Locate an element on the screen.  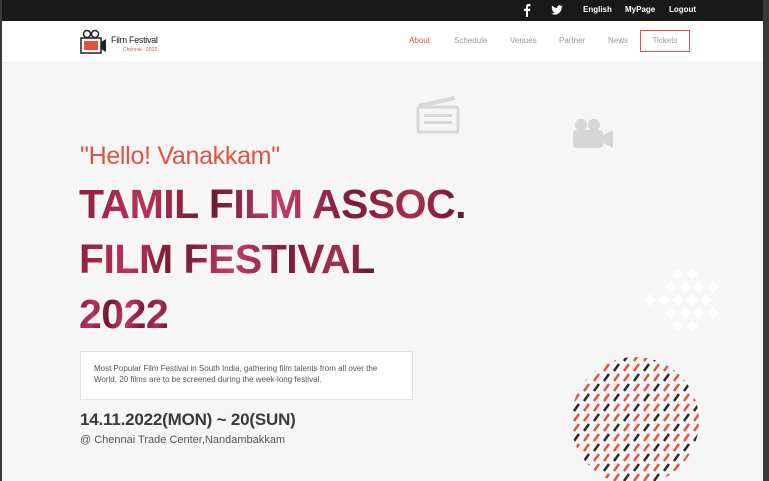
striped-circle-pattern is located at coordinates (635, 417).